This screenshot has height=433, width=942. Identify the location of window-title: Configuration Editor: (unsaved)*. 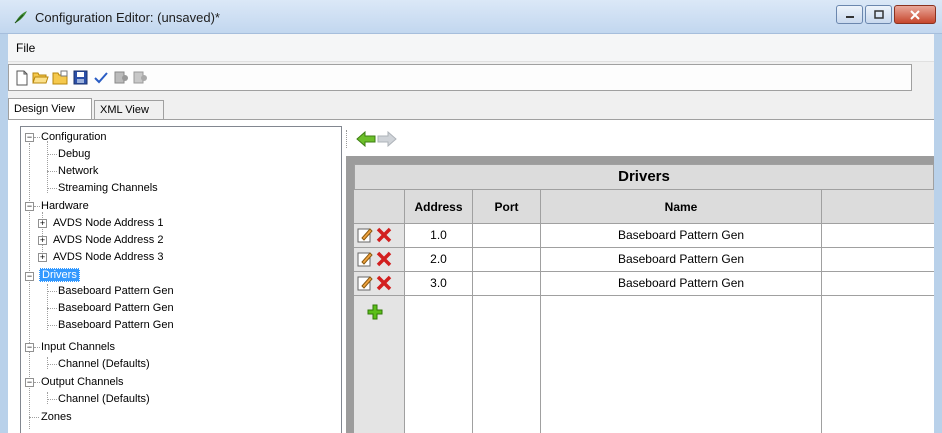
(127, 17).